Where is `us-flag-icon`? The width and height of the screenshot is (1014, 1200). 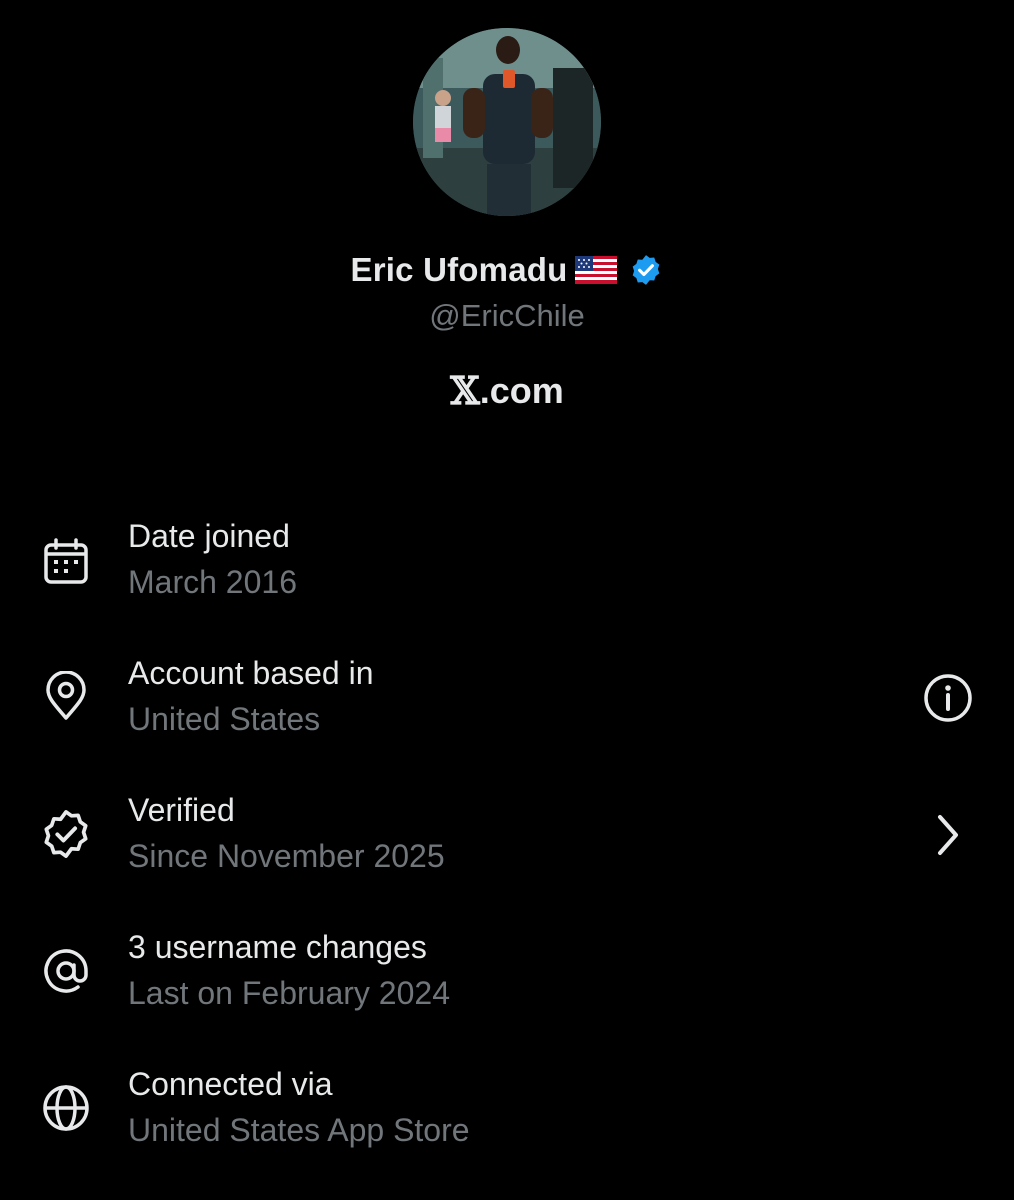
us-flag-icon is located at coordinates (596, 270).